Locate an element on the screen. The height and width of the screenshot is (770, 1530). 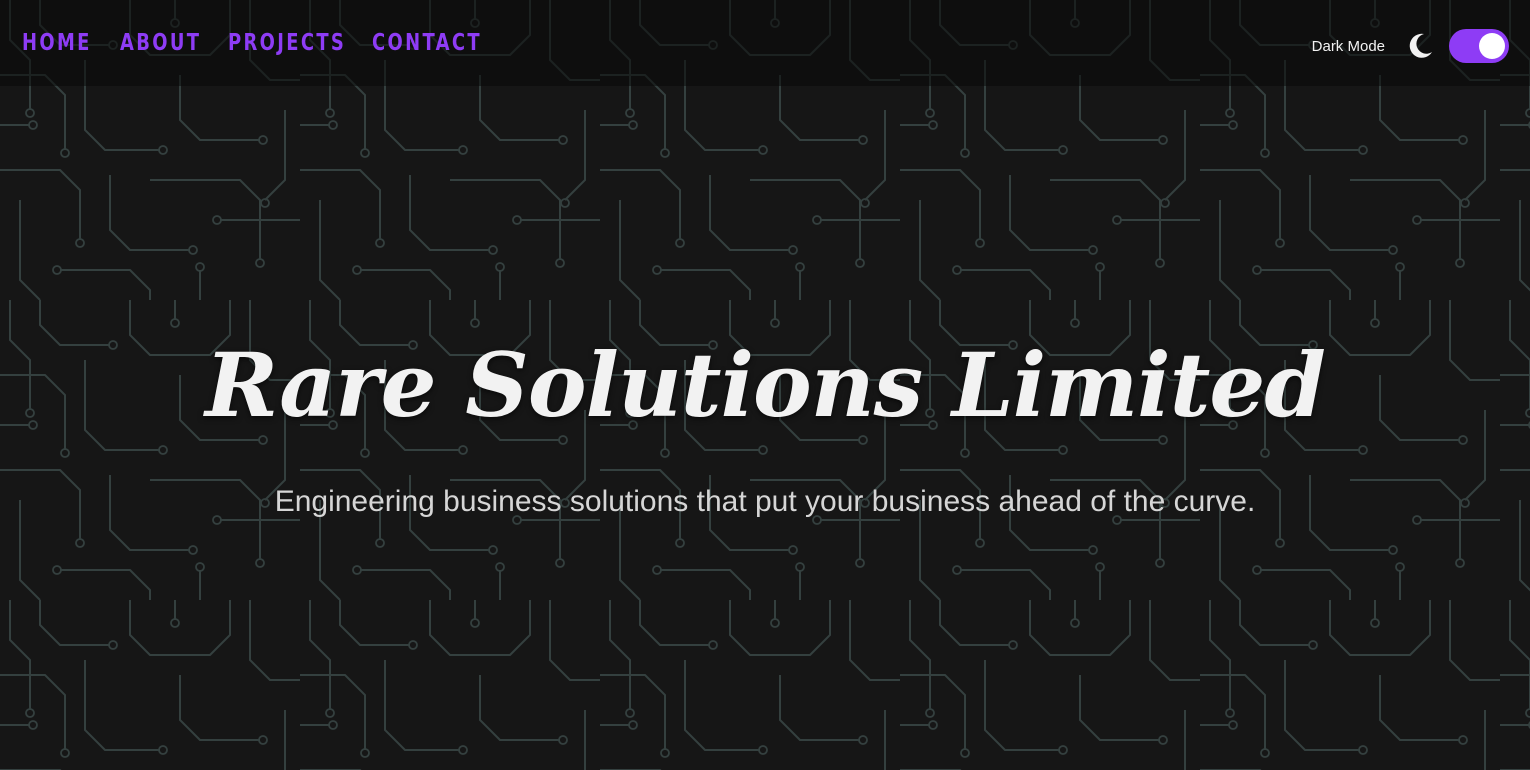
toggle-knob is located at coordinates (1492, 46).